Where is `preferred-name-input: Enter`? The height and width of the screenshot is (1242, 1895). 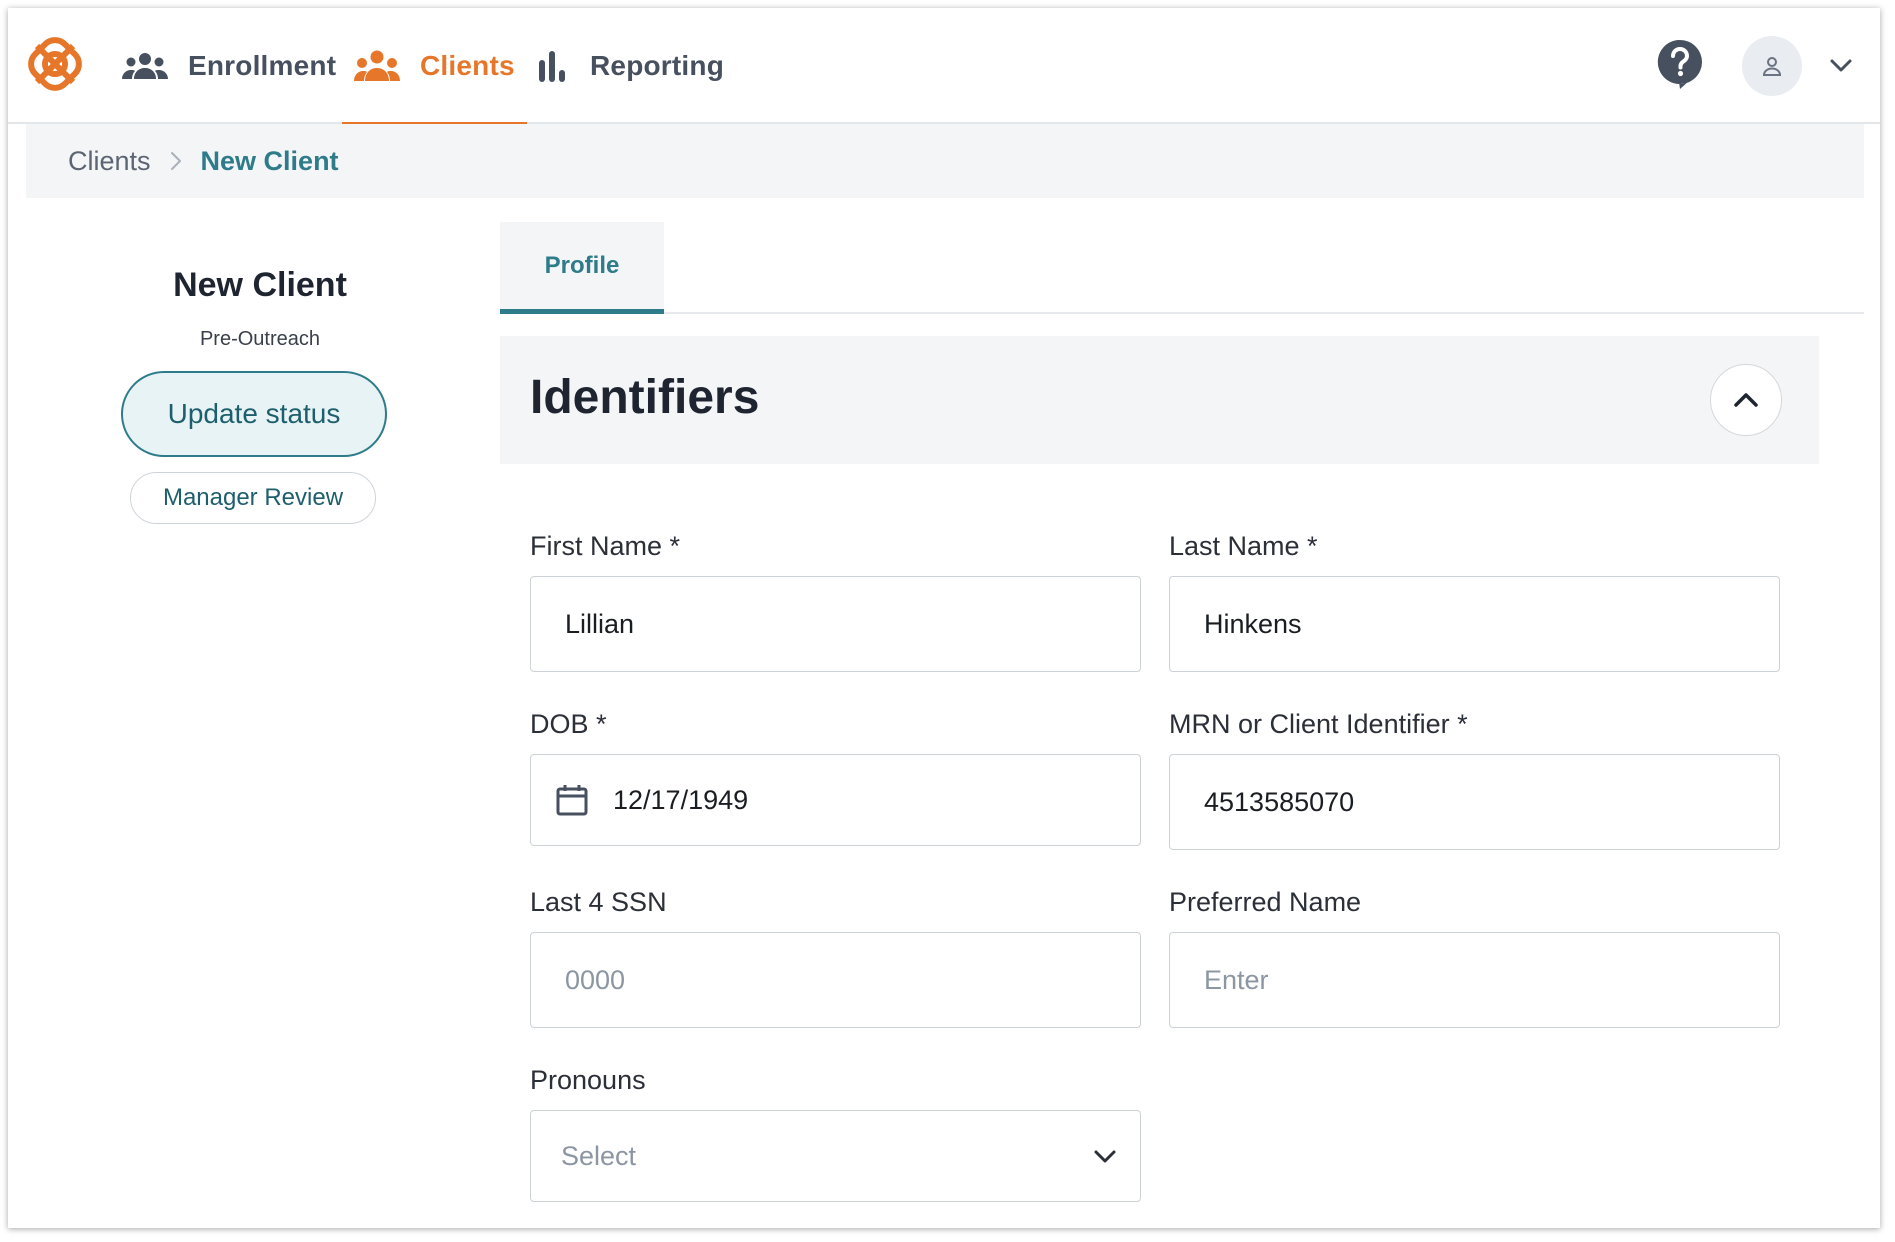
preferred-name-input: Enter is located at coordinates (1474, 980).